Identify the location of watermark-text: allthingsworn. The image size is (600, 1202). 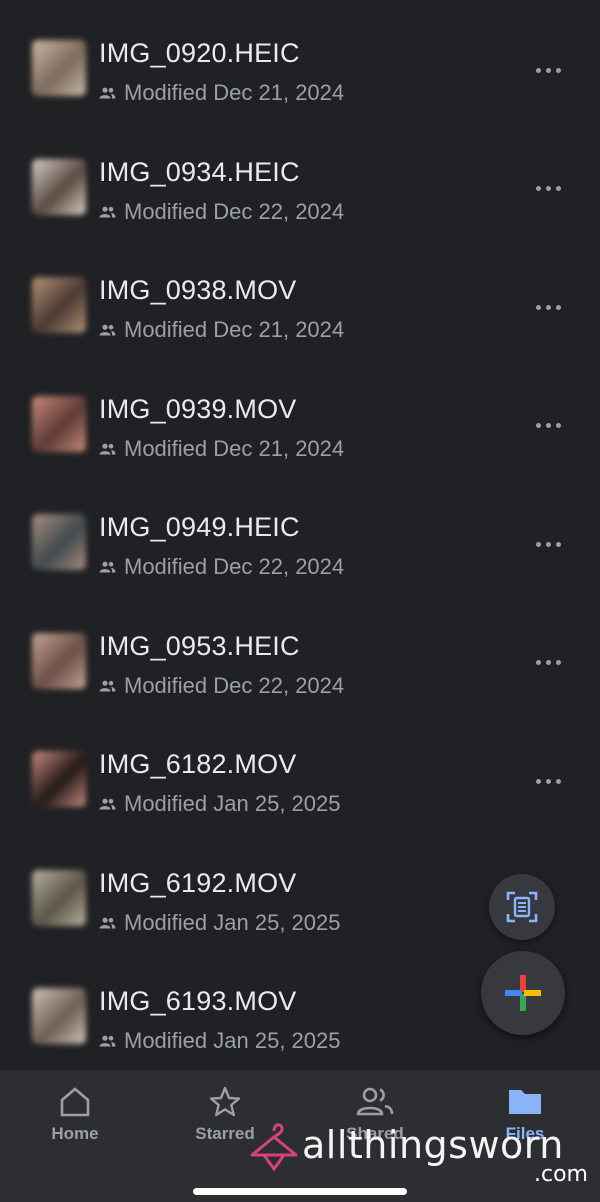
(433, 1145).